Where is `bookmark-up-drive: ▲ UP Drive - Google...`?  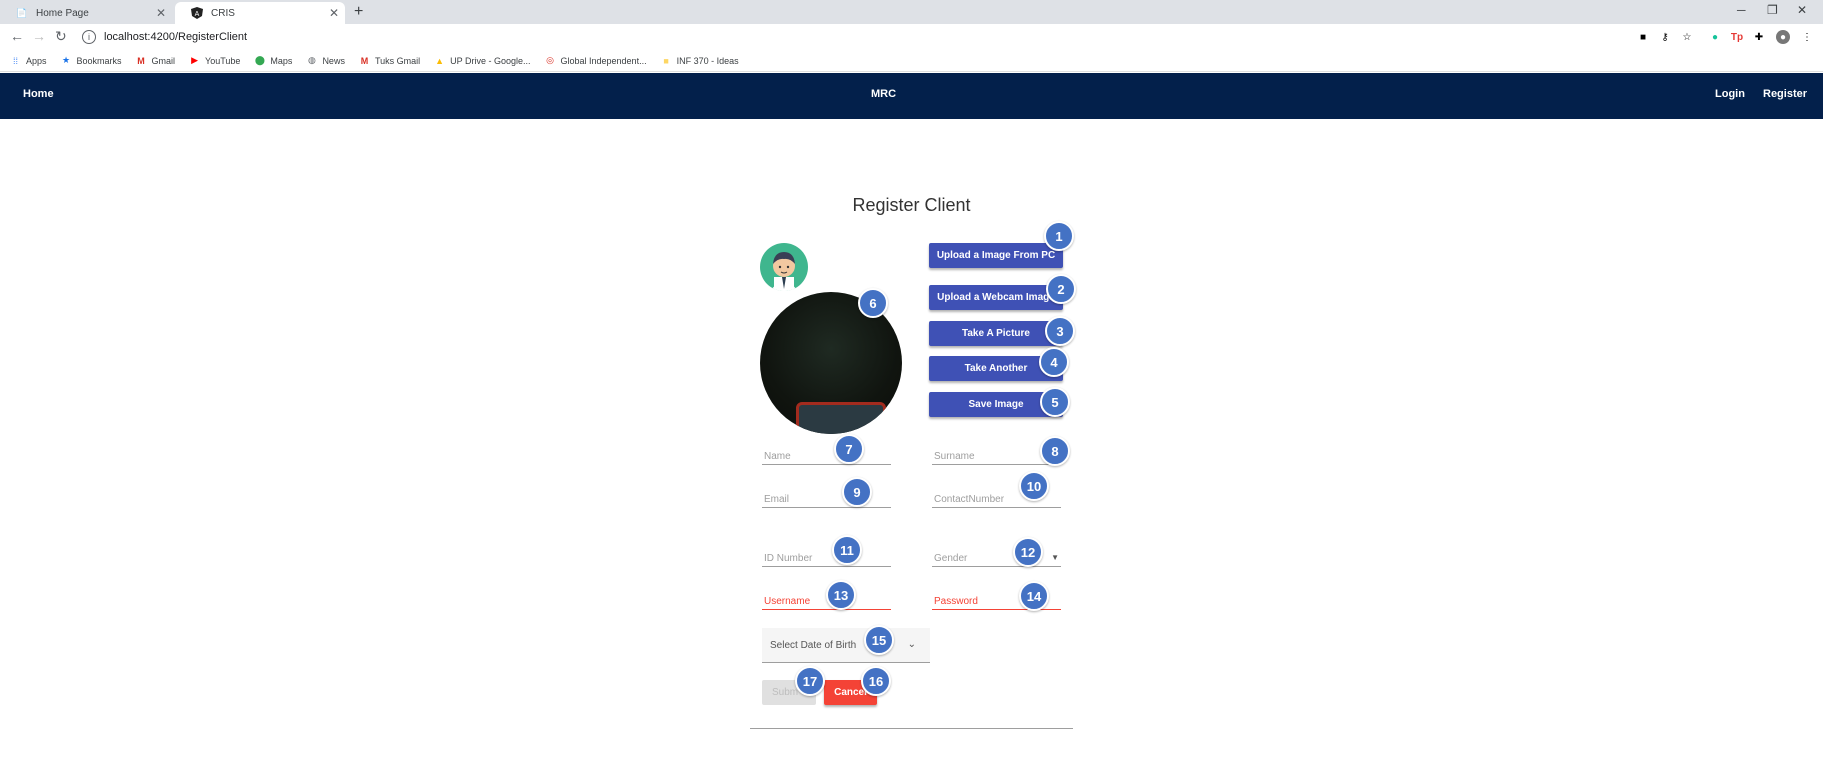 bookmark-up-drive: ▲ UP Drive - Google... is located at coordinates (482, 60).